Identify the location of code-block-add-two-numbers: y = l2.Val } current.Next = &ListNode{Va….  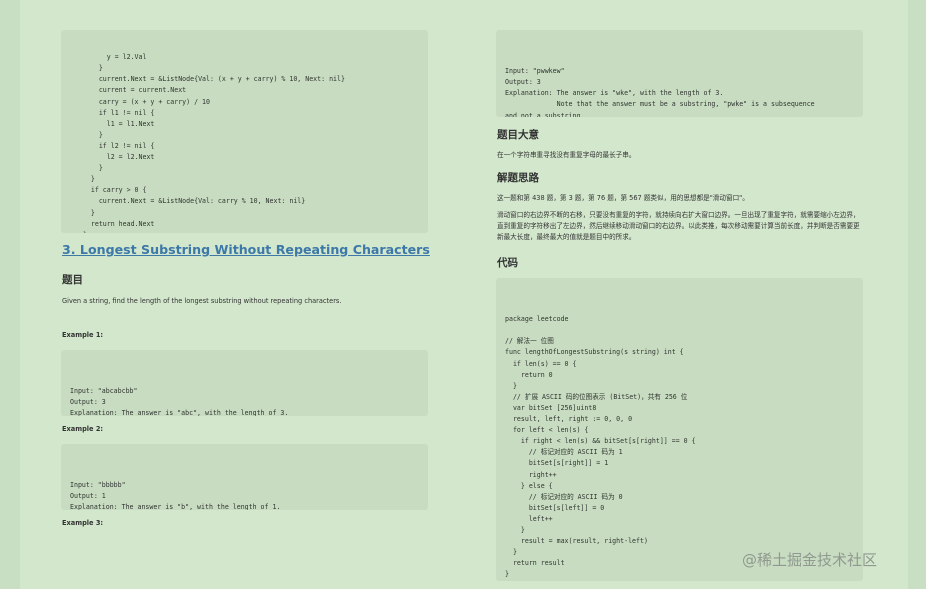
(244, 131).